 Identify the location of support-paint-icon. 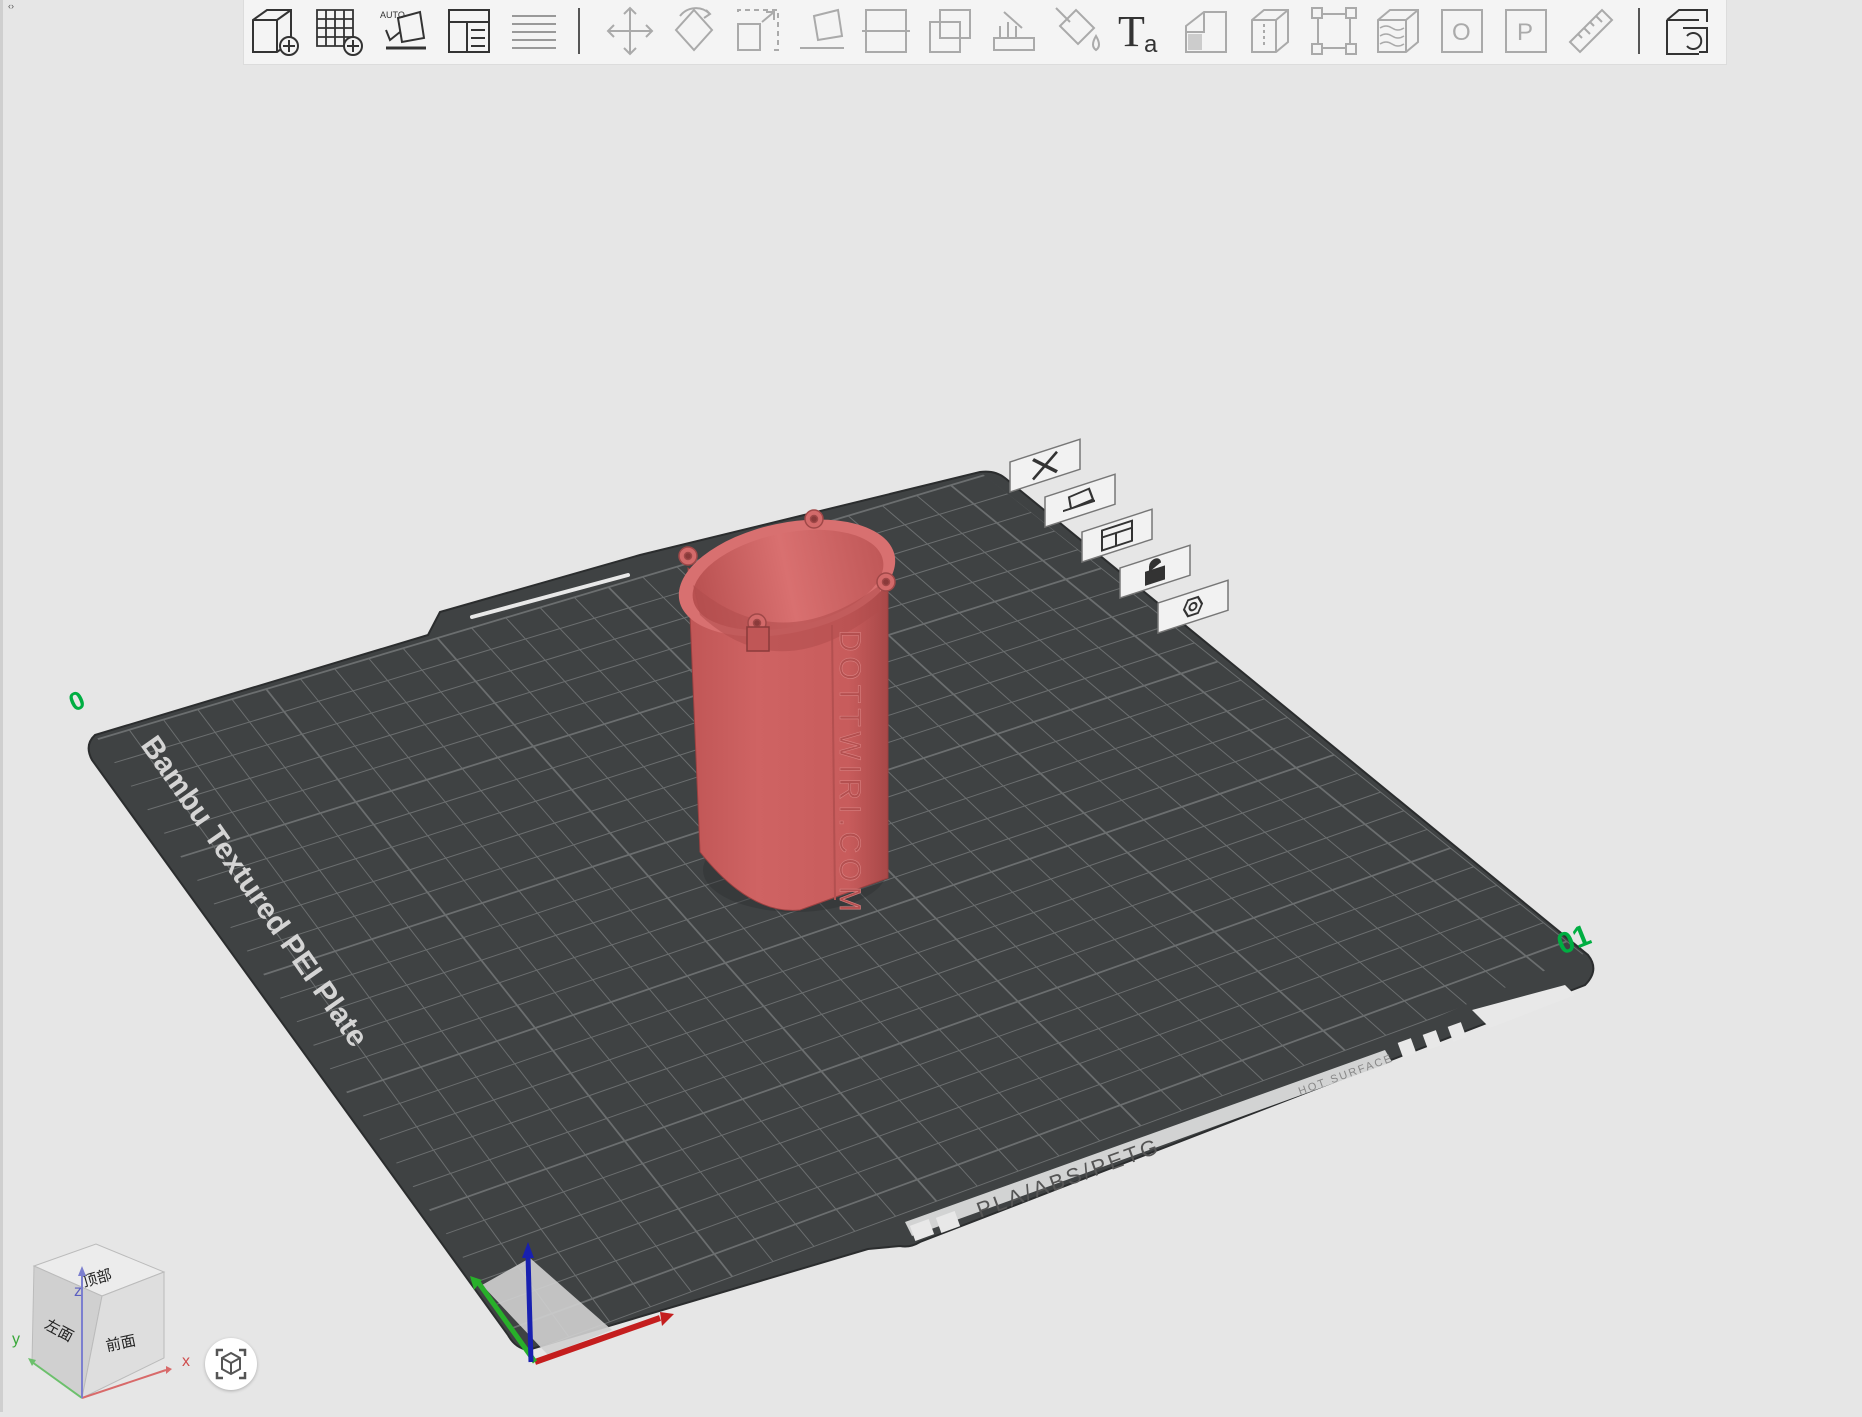
(1014, 31).